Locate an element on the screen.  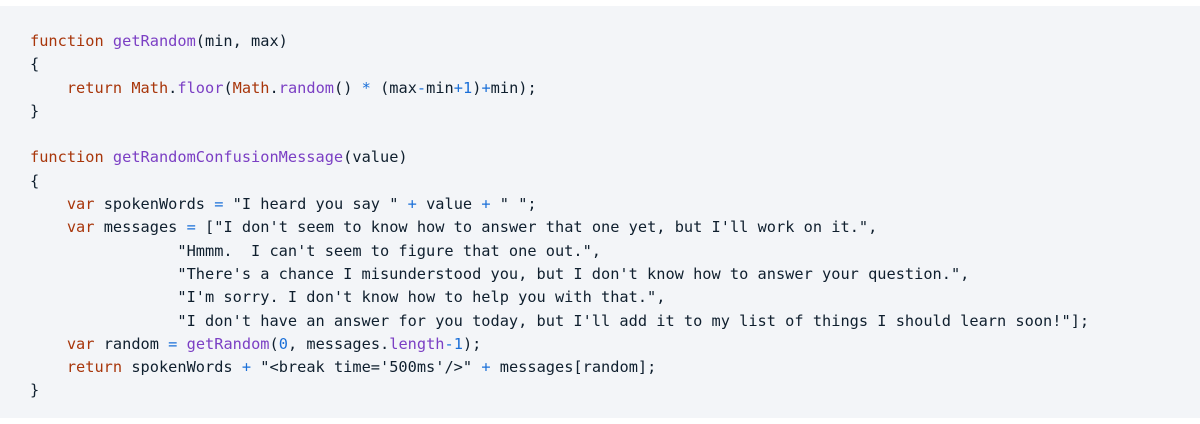
function-name-token: length is located at coordinates (417, 343).